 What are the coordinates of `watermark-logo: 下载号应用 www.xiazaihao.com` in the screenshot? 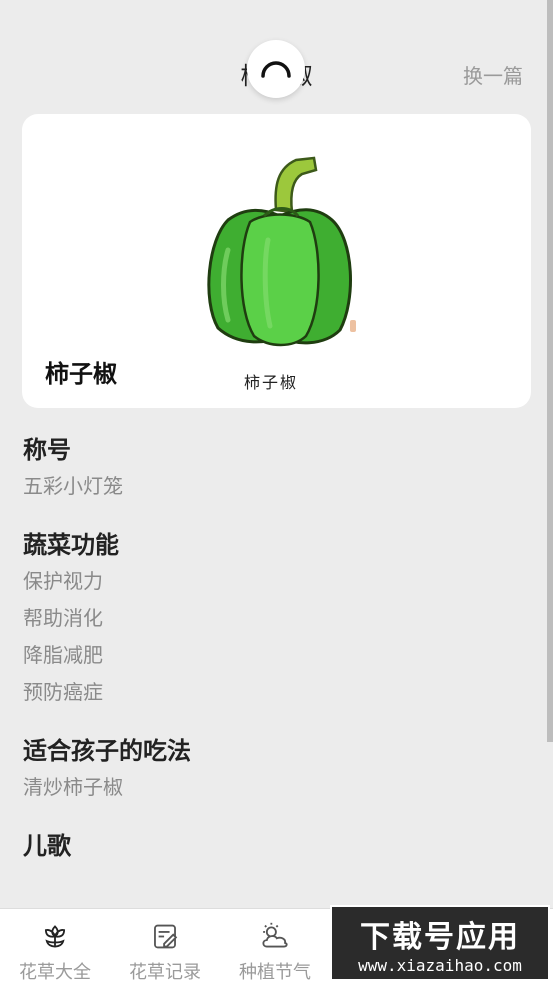 It's located at (440, 943).